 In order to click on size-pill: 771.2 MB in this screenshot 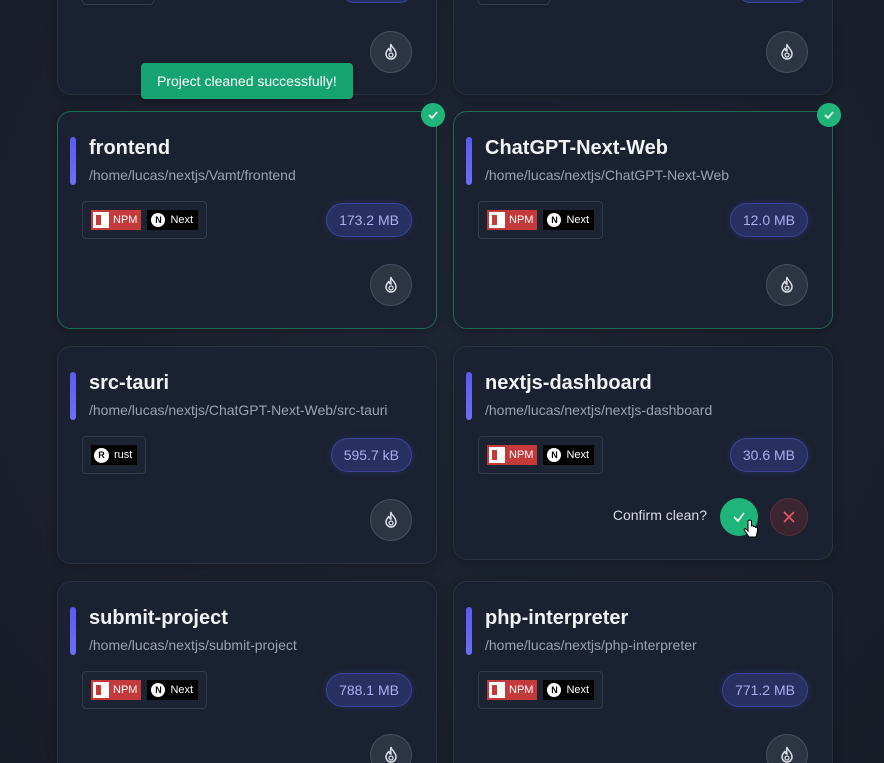, I will do `click(765, 690)`.